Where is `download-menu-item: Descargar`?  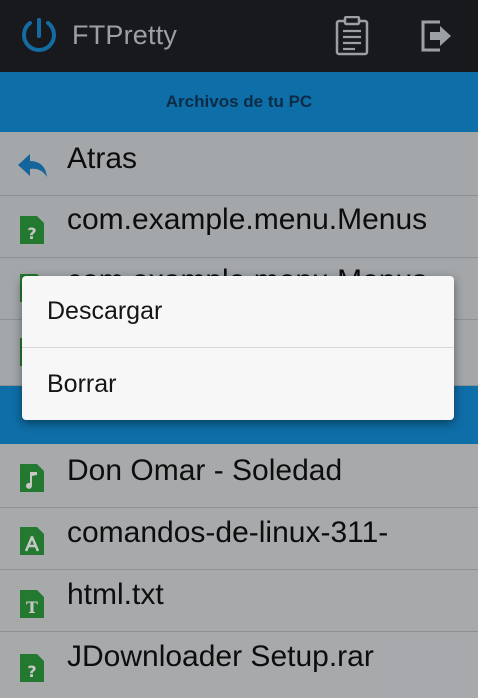
download-menu-item: Descargar is located at coordinates (238, 312).